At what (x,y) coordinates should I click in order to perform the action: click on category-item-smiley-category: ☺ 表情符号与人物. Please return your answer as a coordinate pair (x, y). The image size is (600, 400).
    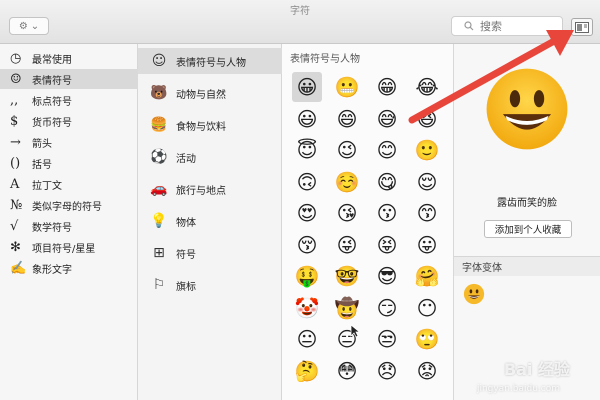
    Looking at the image, I should click on (210, 61).